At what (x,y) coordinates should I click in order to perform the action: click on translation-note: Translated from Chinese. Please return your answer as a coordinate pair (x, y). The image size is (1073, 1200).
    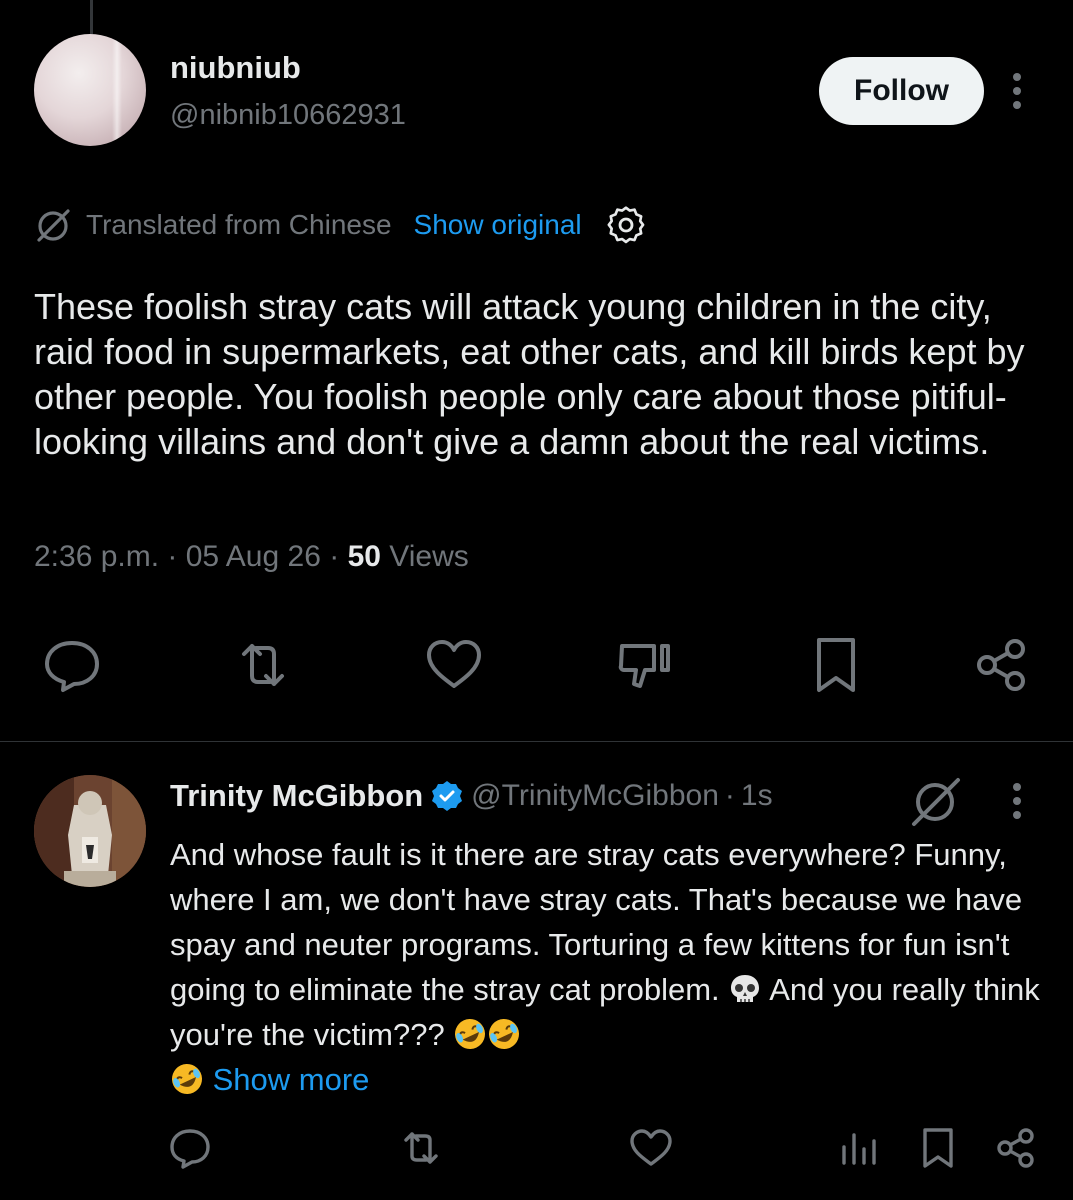
    Looking at the image, I should click on (239, 224).